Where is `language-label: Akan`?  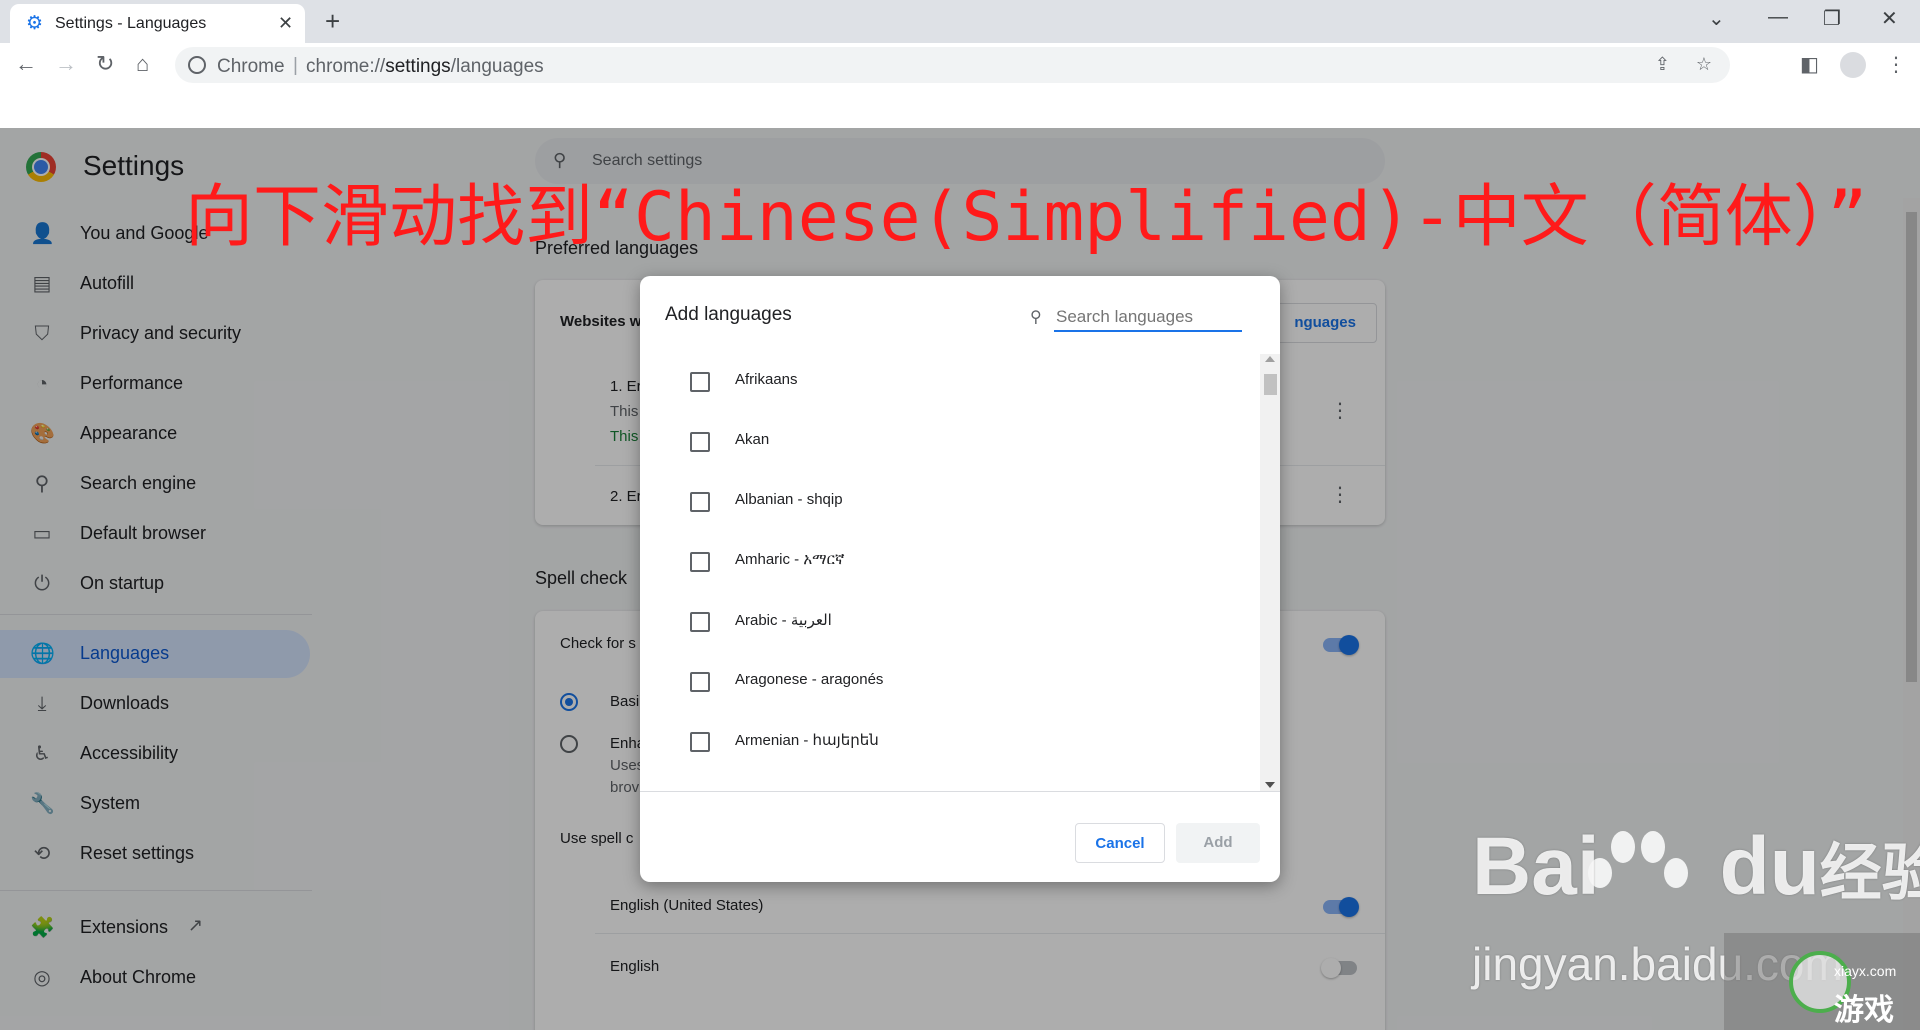
language-label: Akan is located at coordinates (752, 439).